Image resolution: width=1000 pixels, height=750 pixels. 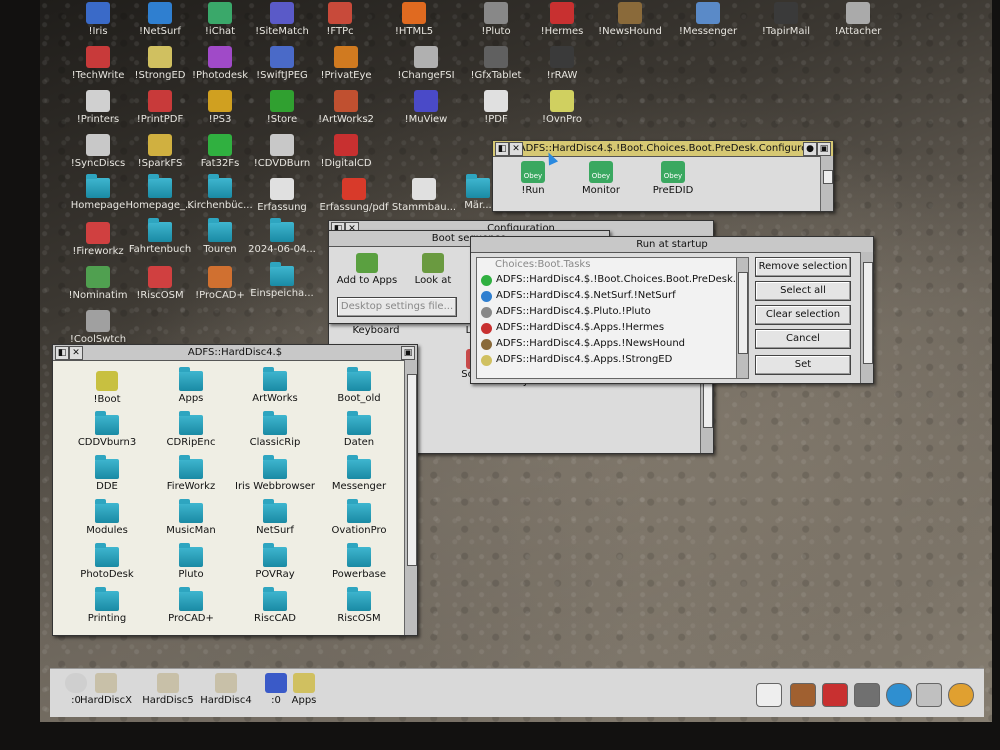 I want to click on startup-list-item: ADFS::HardDisc4.$.NetSurf.!NetSurf, so click(x=607, y=296).